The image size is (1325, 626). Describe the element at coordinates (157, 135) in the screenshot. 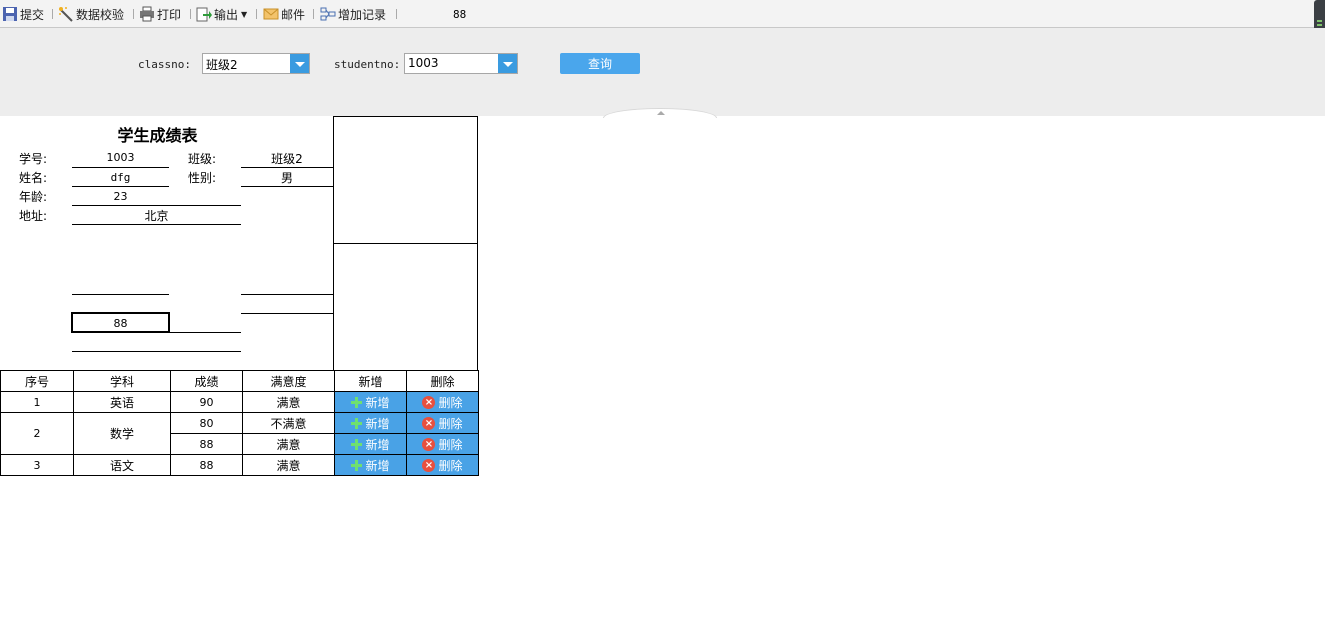

I see `report-title: 学生成绩表` at that location.